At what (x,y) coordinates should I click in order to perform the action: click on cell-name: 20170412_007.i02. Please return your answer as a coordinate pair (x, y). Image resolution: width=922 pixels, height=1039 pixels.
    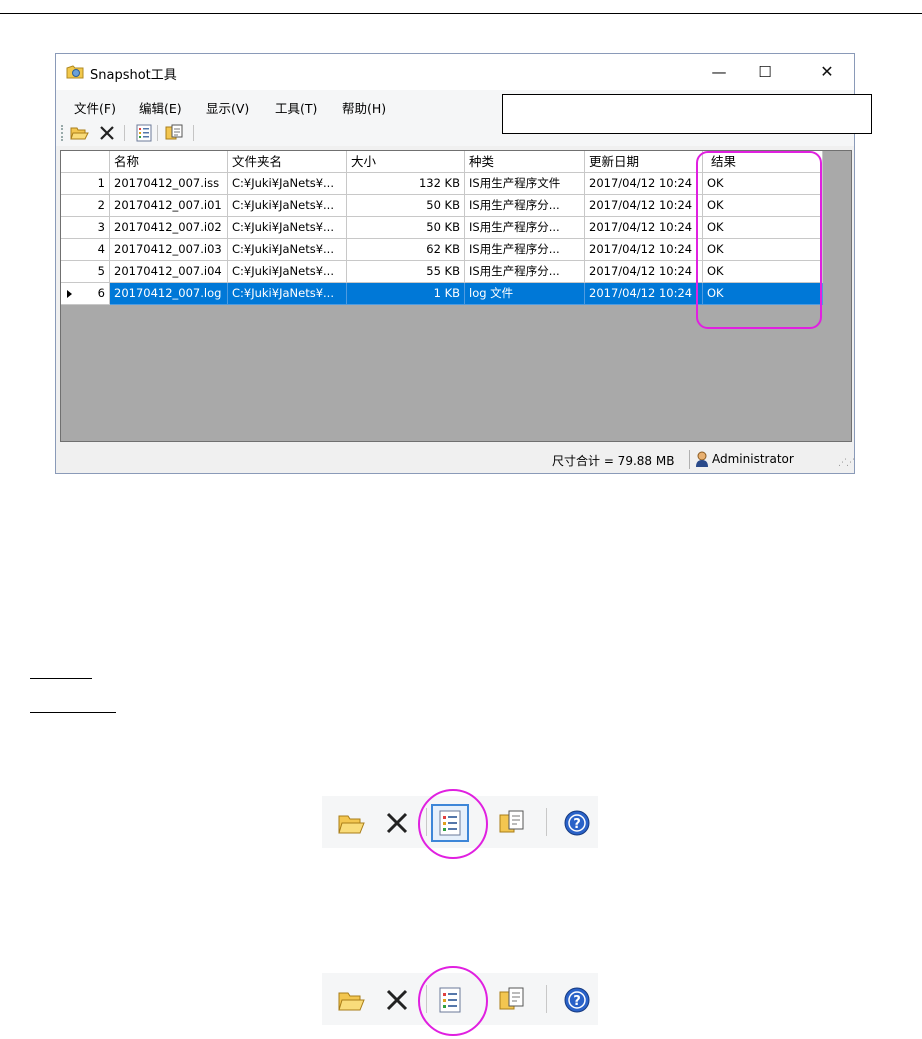
    Looking at the image, I should click on (169, 228).